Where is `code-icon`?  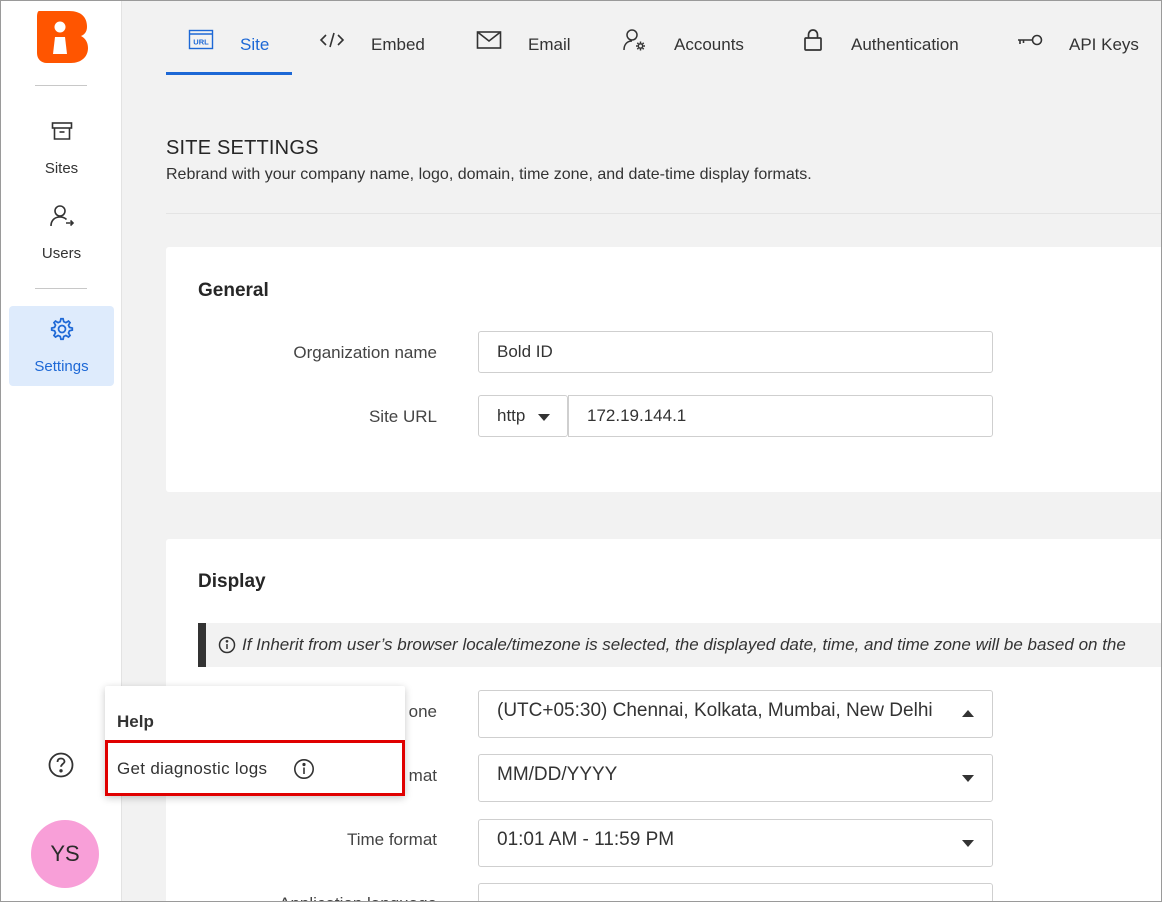 code-icon is located at coordinates (332, 40).